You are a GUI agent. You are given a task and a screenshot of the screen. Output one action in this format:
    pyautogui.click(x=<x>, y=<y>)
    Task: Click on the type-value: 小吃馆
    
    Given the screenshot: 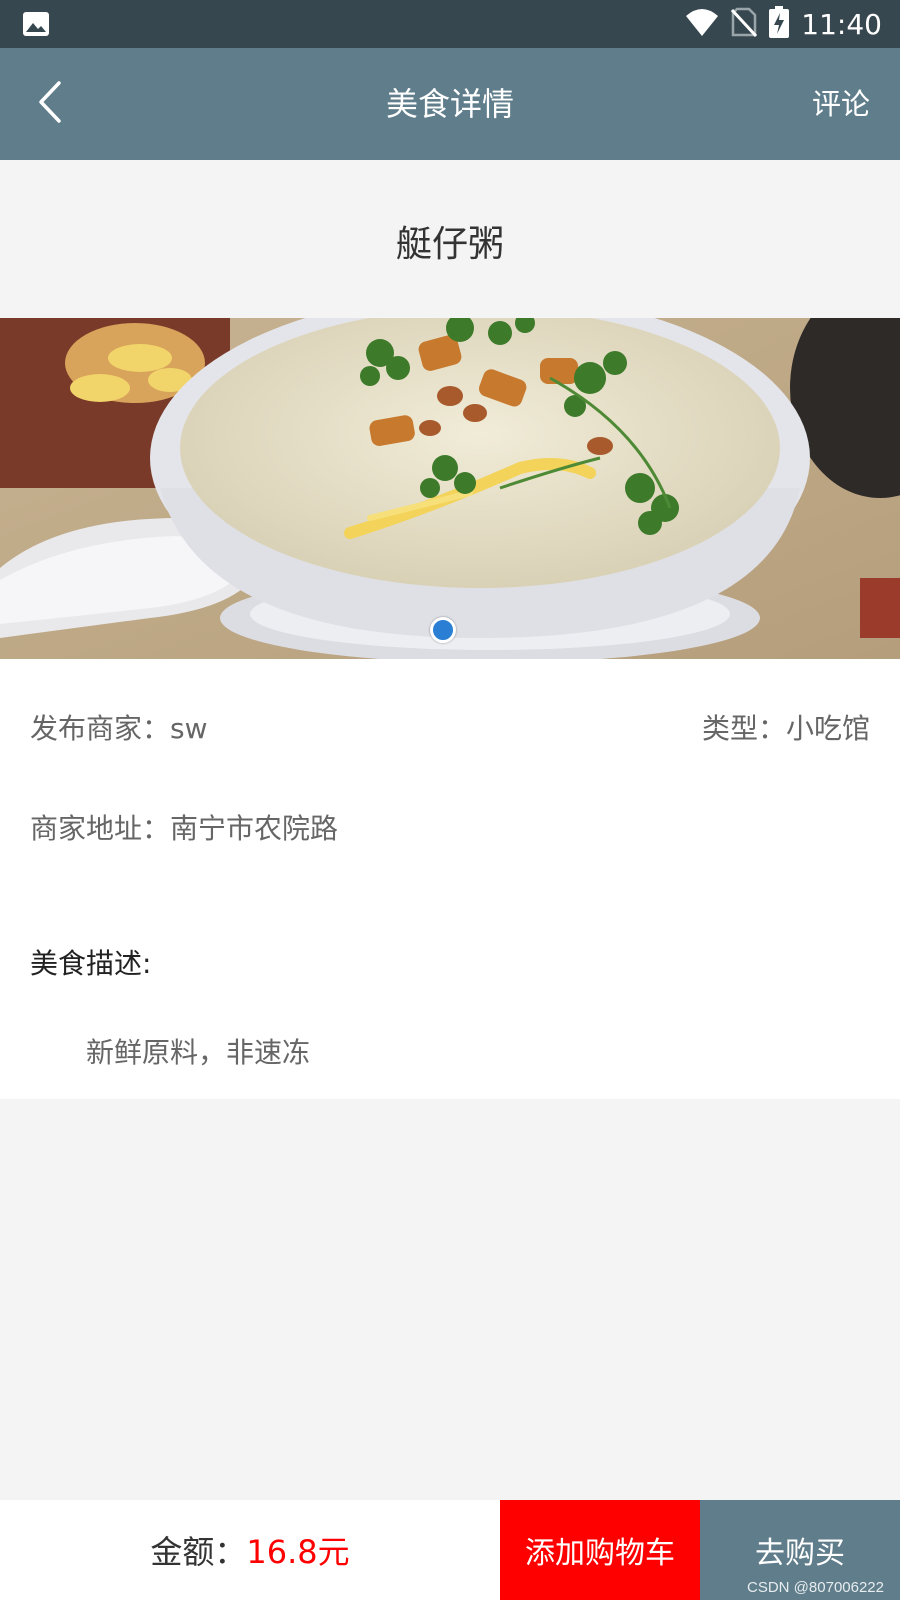 What is the action you would take?
    pyautogui.click(x=827, y=728)
    